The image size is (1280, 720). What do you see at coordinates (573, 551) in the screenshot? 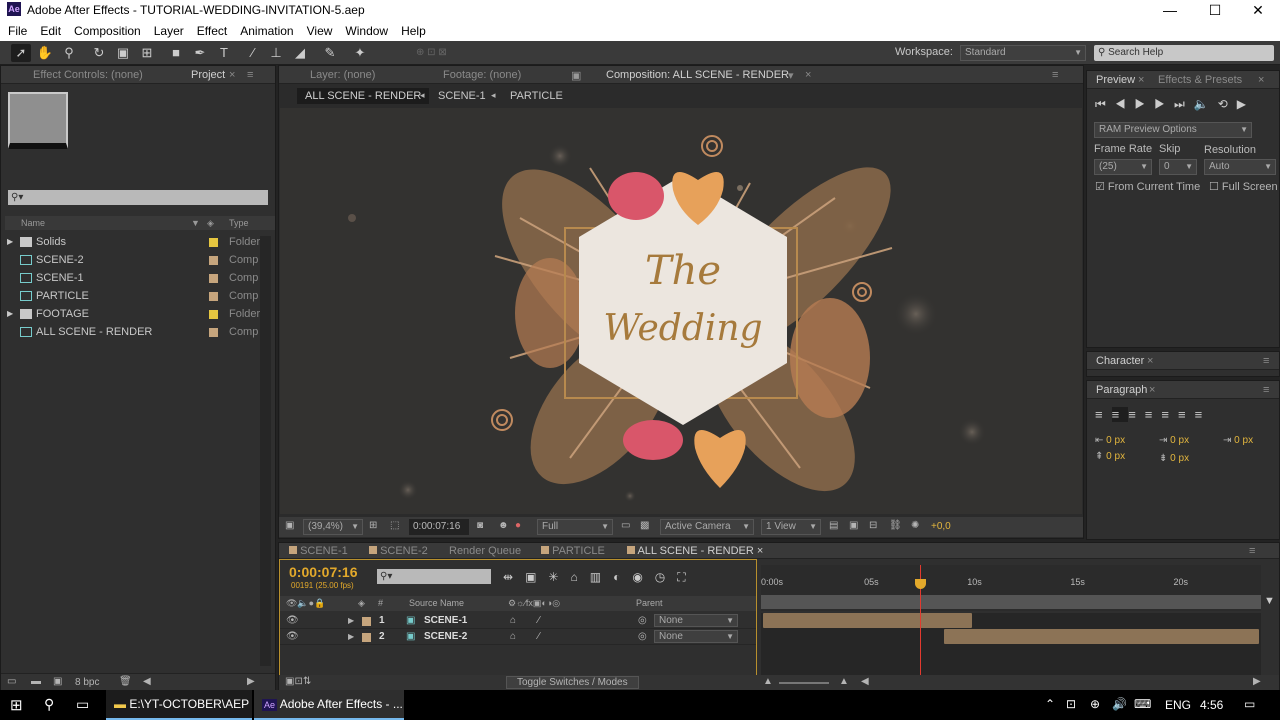
I see `tab-particle: PARTICLE` at bounding box center [573, 551].